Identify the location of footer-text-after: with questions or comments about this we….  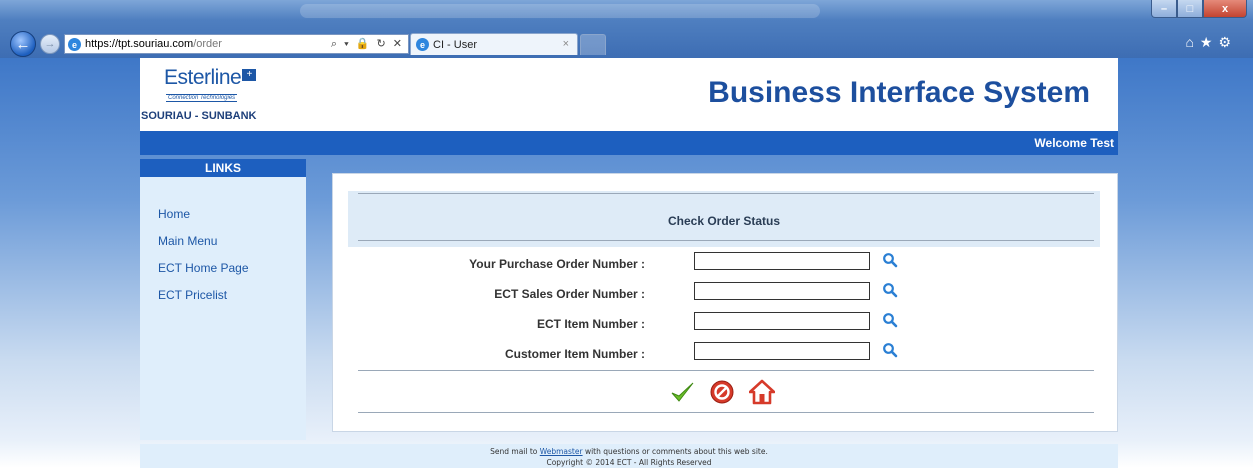
(675, 451).